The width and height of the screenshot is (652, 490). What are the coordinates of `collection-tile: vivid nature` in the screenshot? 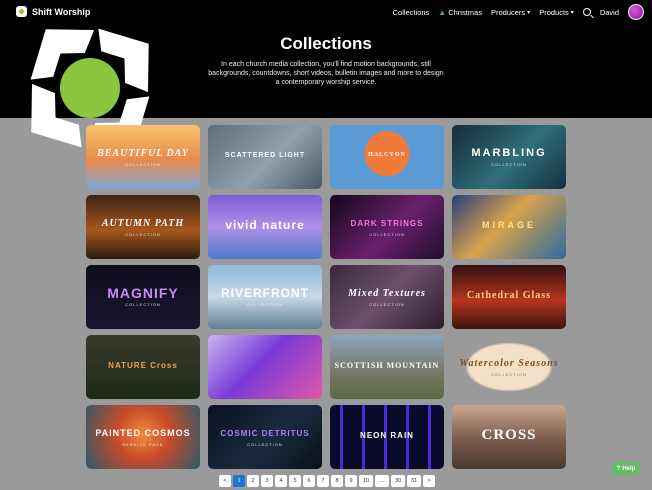 It's located at (265, 227).